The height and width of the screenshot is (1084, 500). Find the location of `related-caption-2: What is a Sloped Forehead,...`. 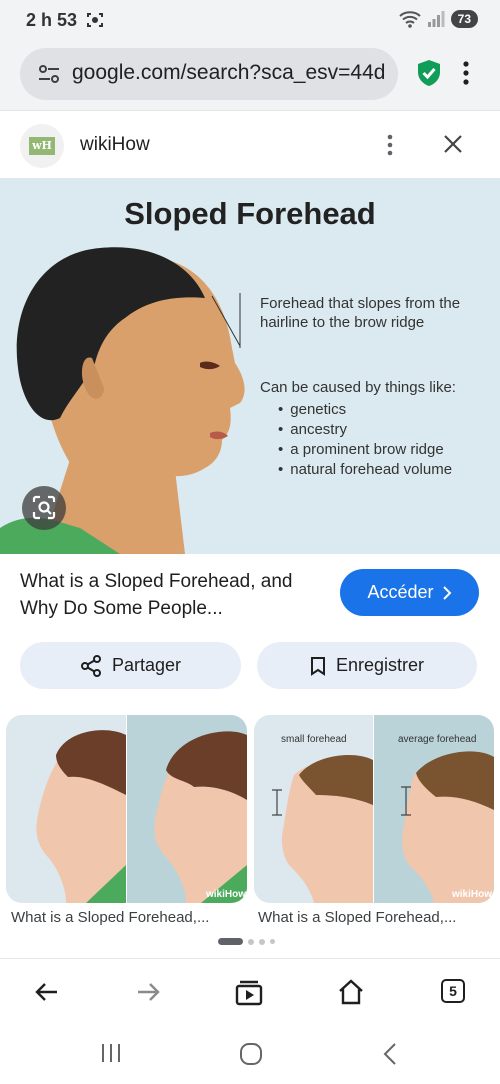

related-caption-2: What is a Sloped Forehead,... is located at coordinates (376, 917).